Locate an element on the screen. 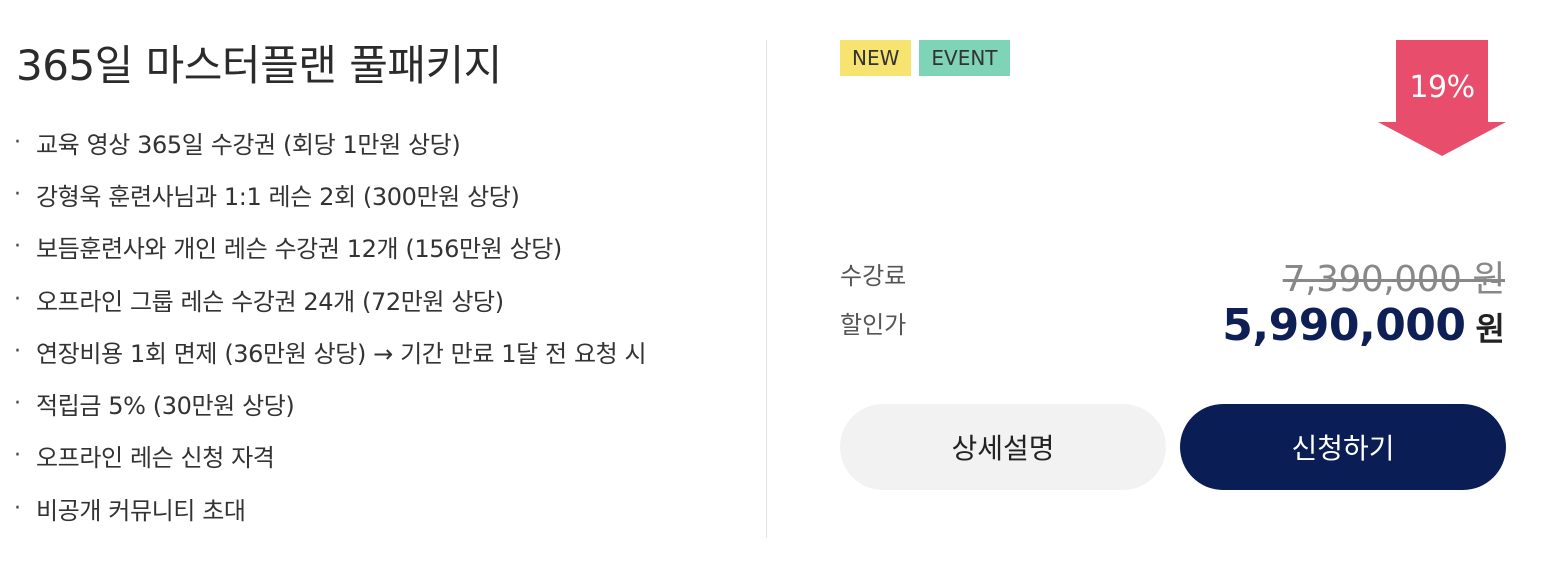 This screenshot has width=1564, height=574. badge-group: NEW EVENT is located at coordinates (925, 58).